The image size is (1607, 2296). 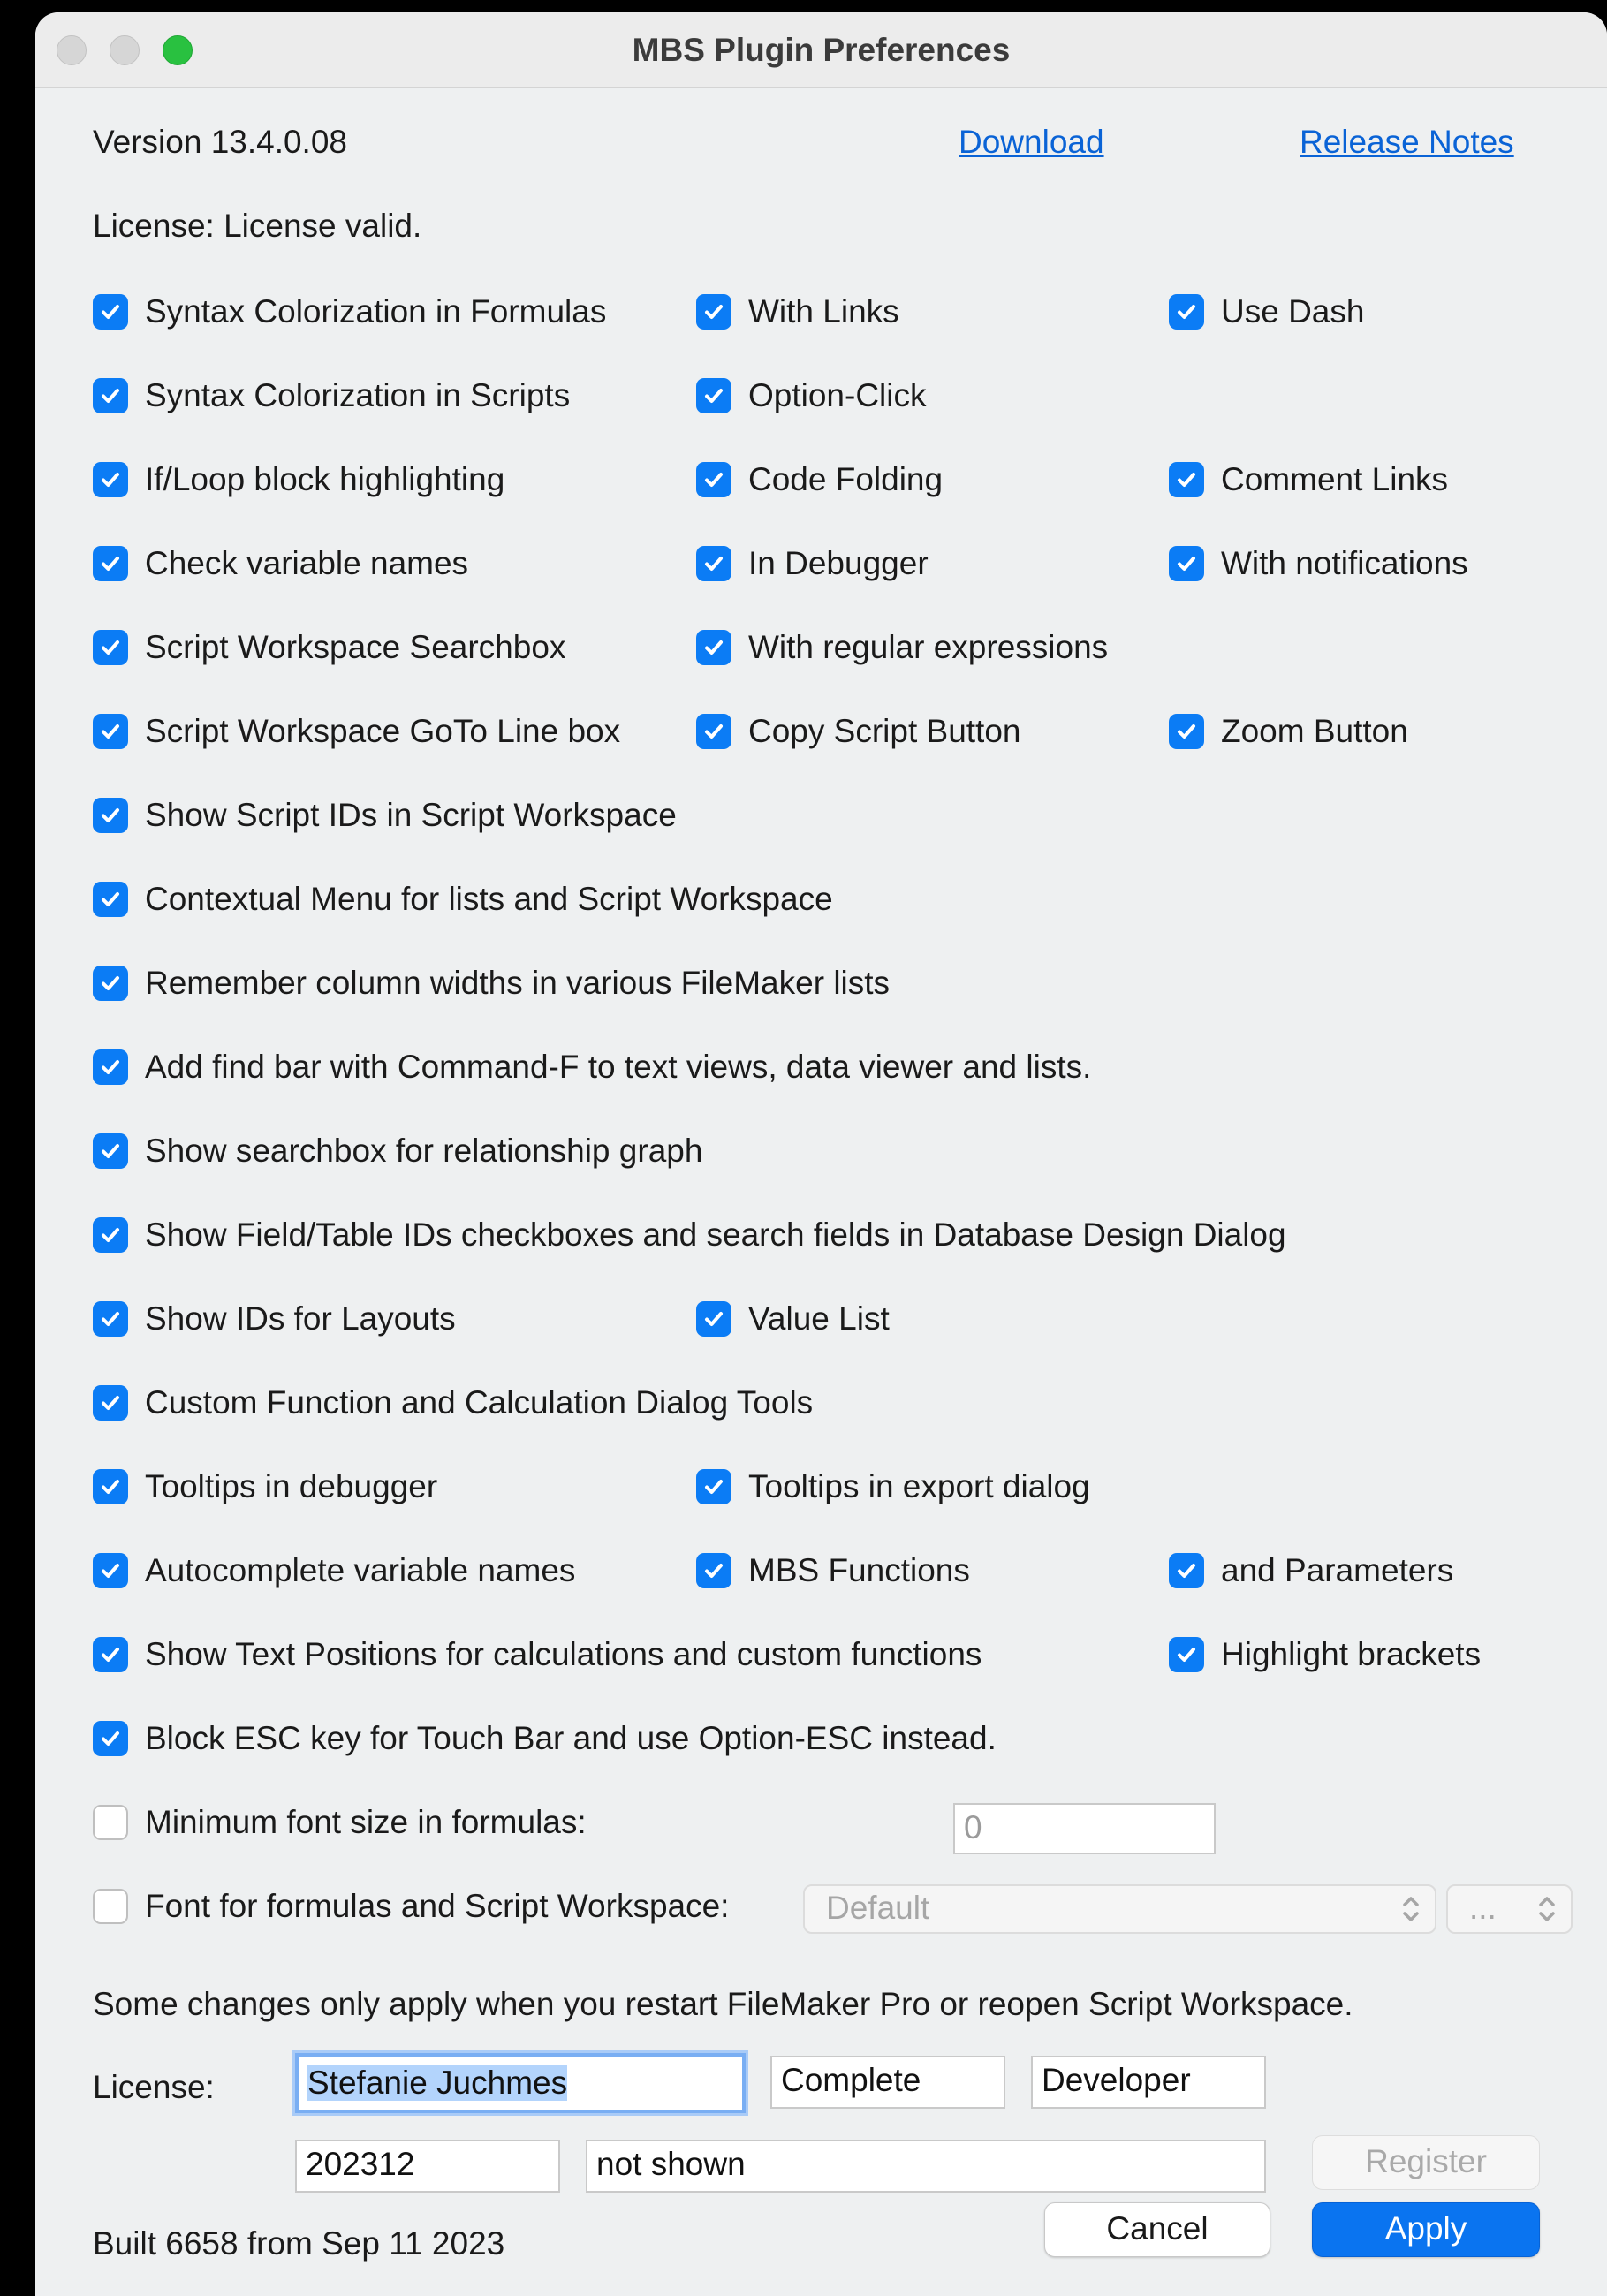 I want to click on checkbox-label: With Links, so click(x=823, y=311).